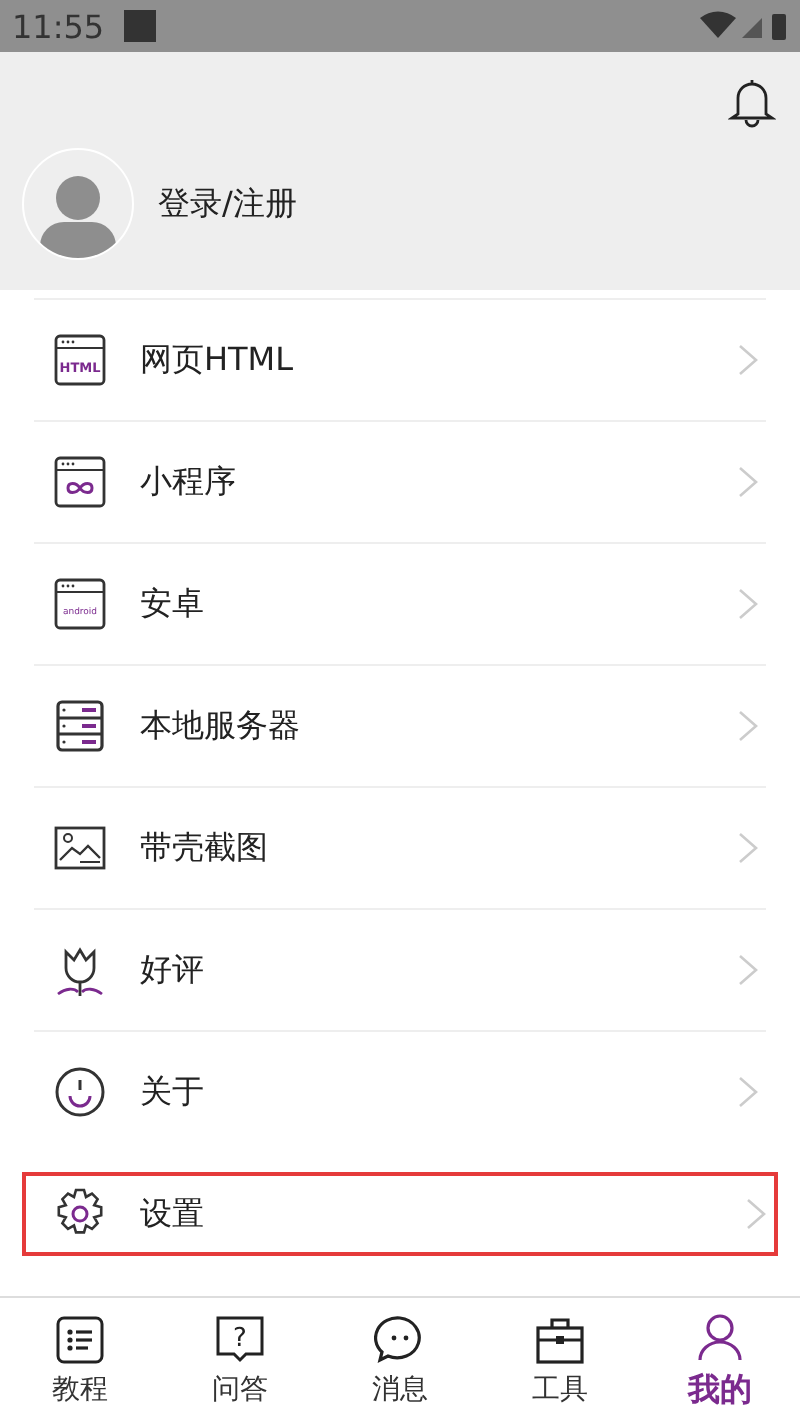  What do you see at coordinates (240, 1339) in the screenshot?
I see `question-bubble-icon: ?` at bounding box center [240, 1339].